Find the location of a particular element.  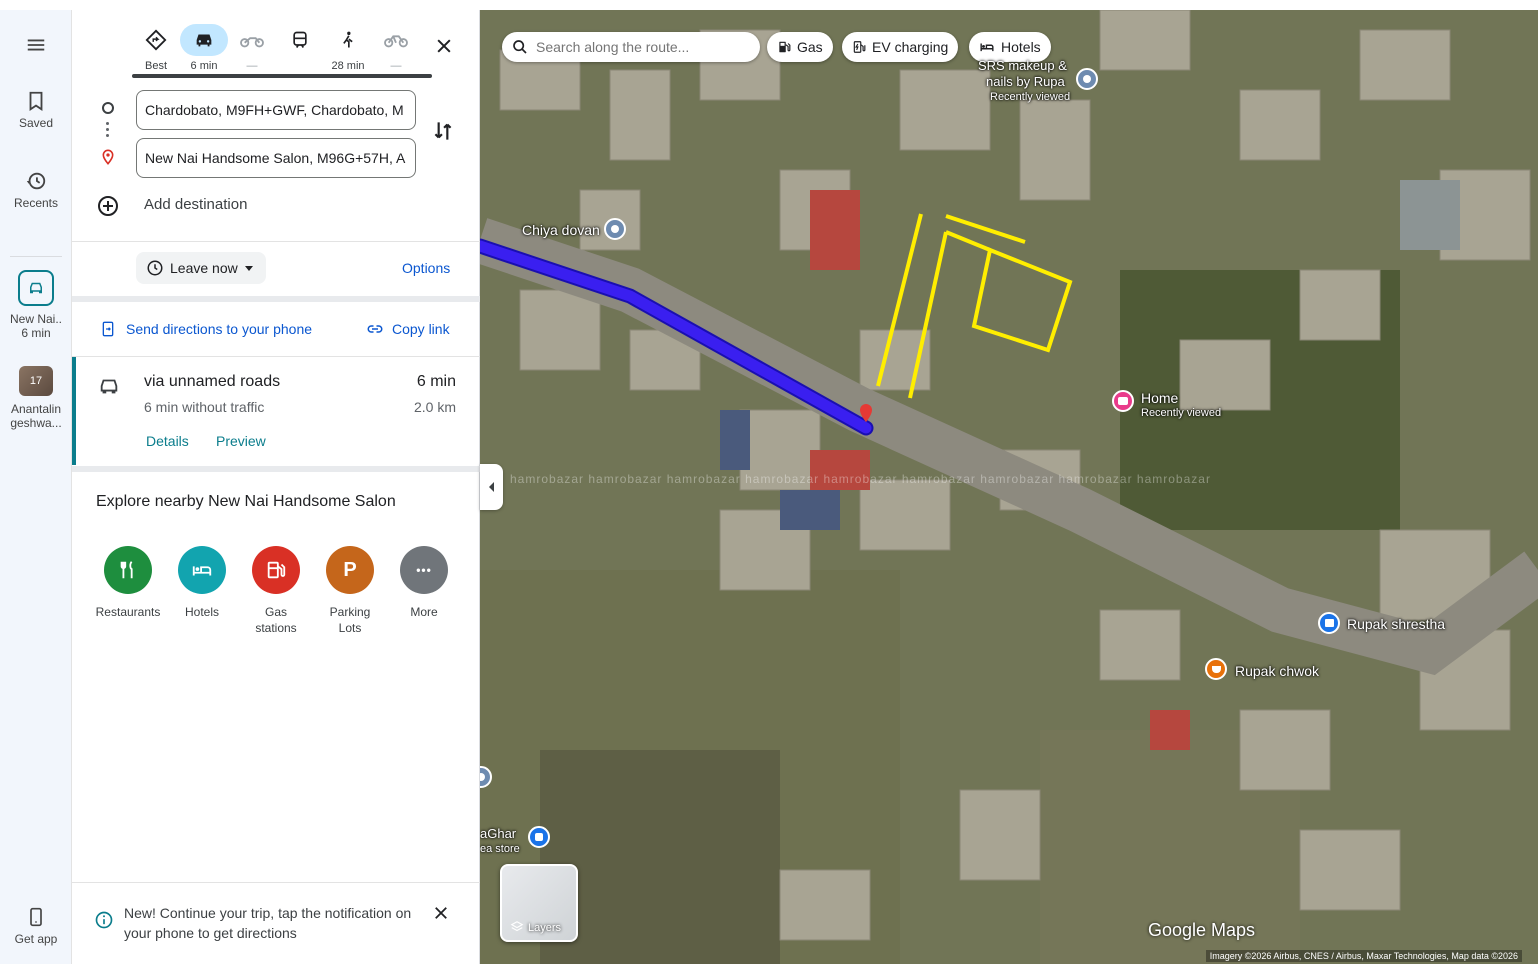

recent-route-time: 6 min is located at coordinates (36, 333).